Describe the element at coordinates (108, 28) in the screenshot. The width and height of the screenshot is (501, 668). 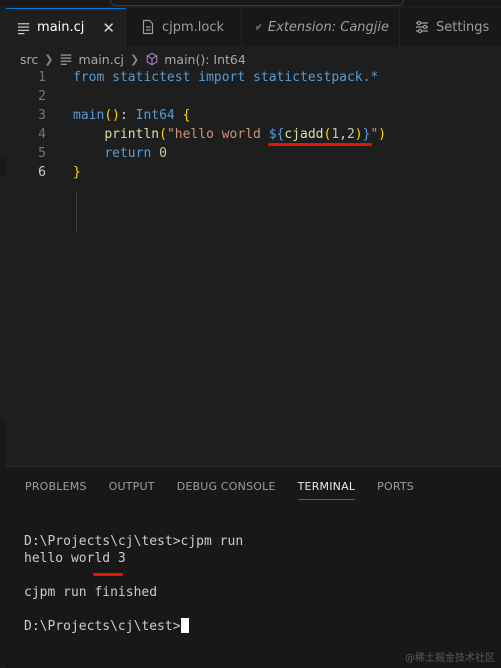
I see `close-icon: ✕` at that location.